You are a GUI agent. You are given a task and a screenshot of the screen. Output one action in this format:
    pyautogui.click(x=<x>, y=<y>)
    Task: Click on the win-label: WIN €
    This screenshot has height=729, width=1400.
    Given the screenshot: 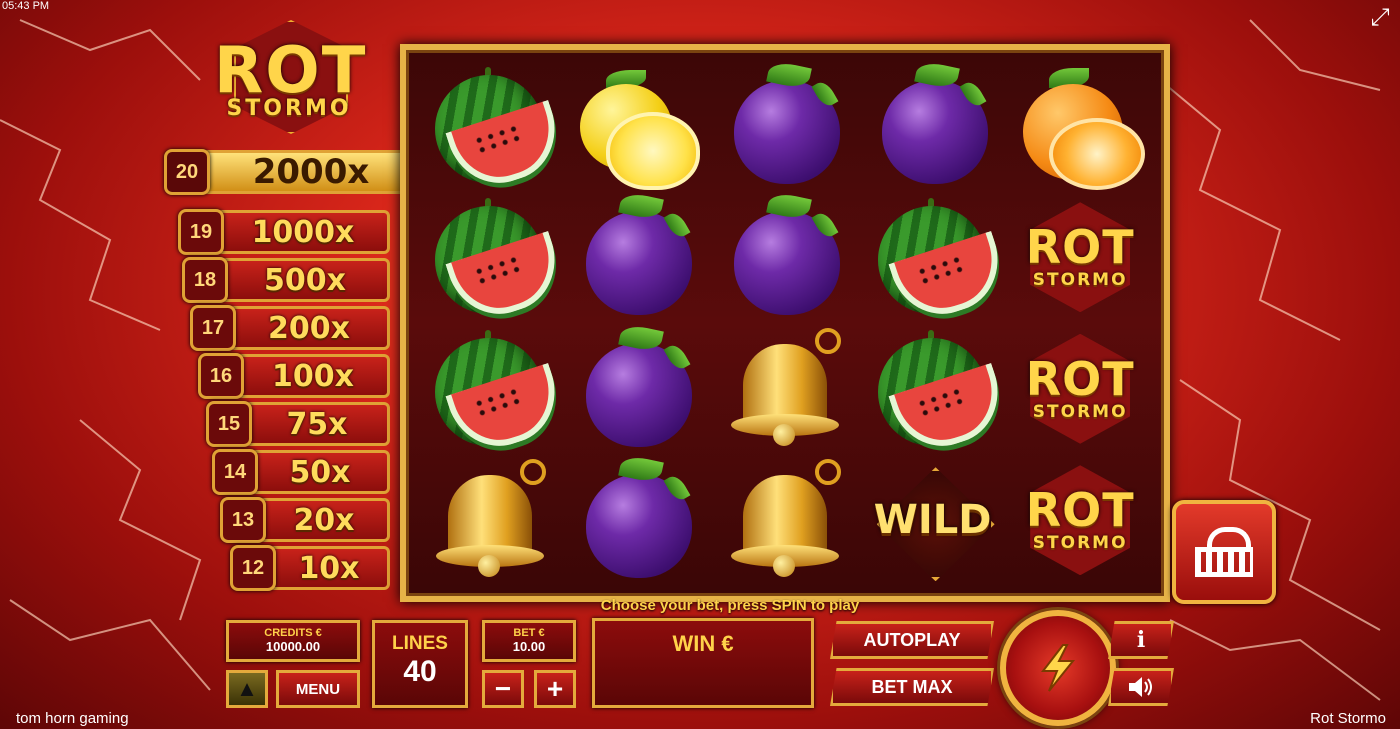 What is the action you would take?
    pyautogui.click(x=703, y=643)
    